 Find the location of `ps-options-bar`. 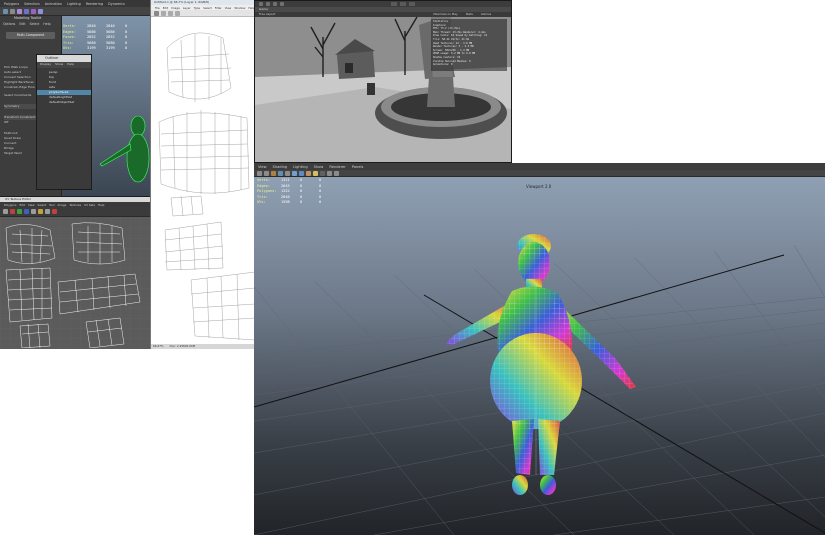

ps-options-bar is located at coordinates (203, 13).